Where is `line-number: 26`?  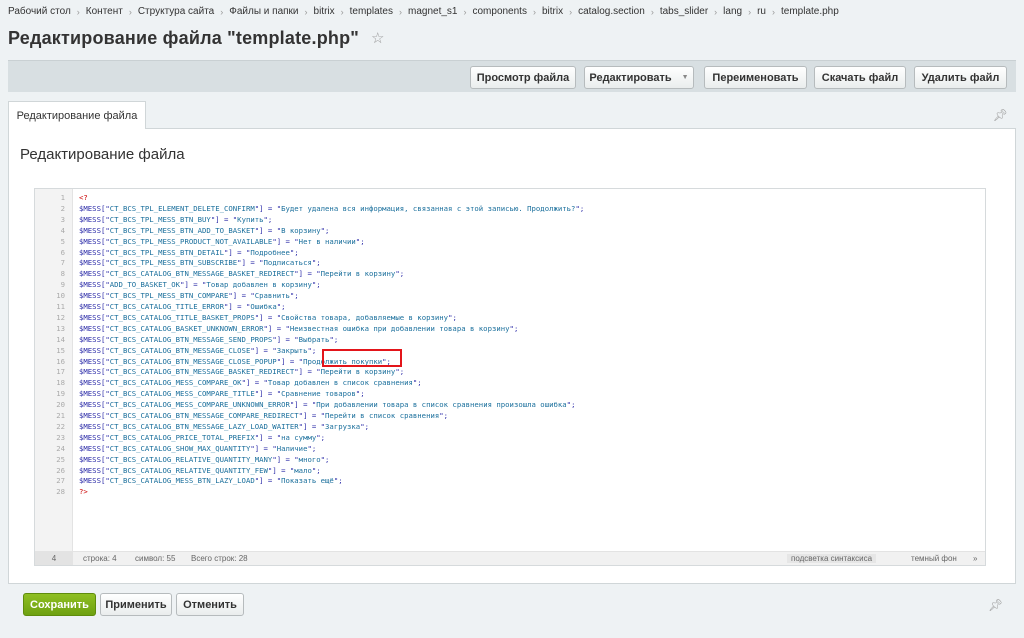 line-number: 26 is located at coordinates (60, 470).